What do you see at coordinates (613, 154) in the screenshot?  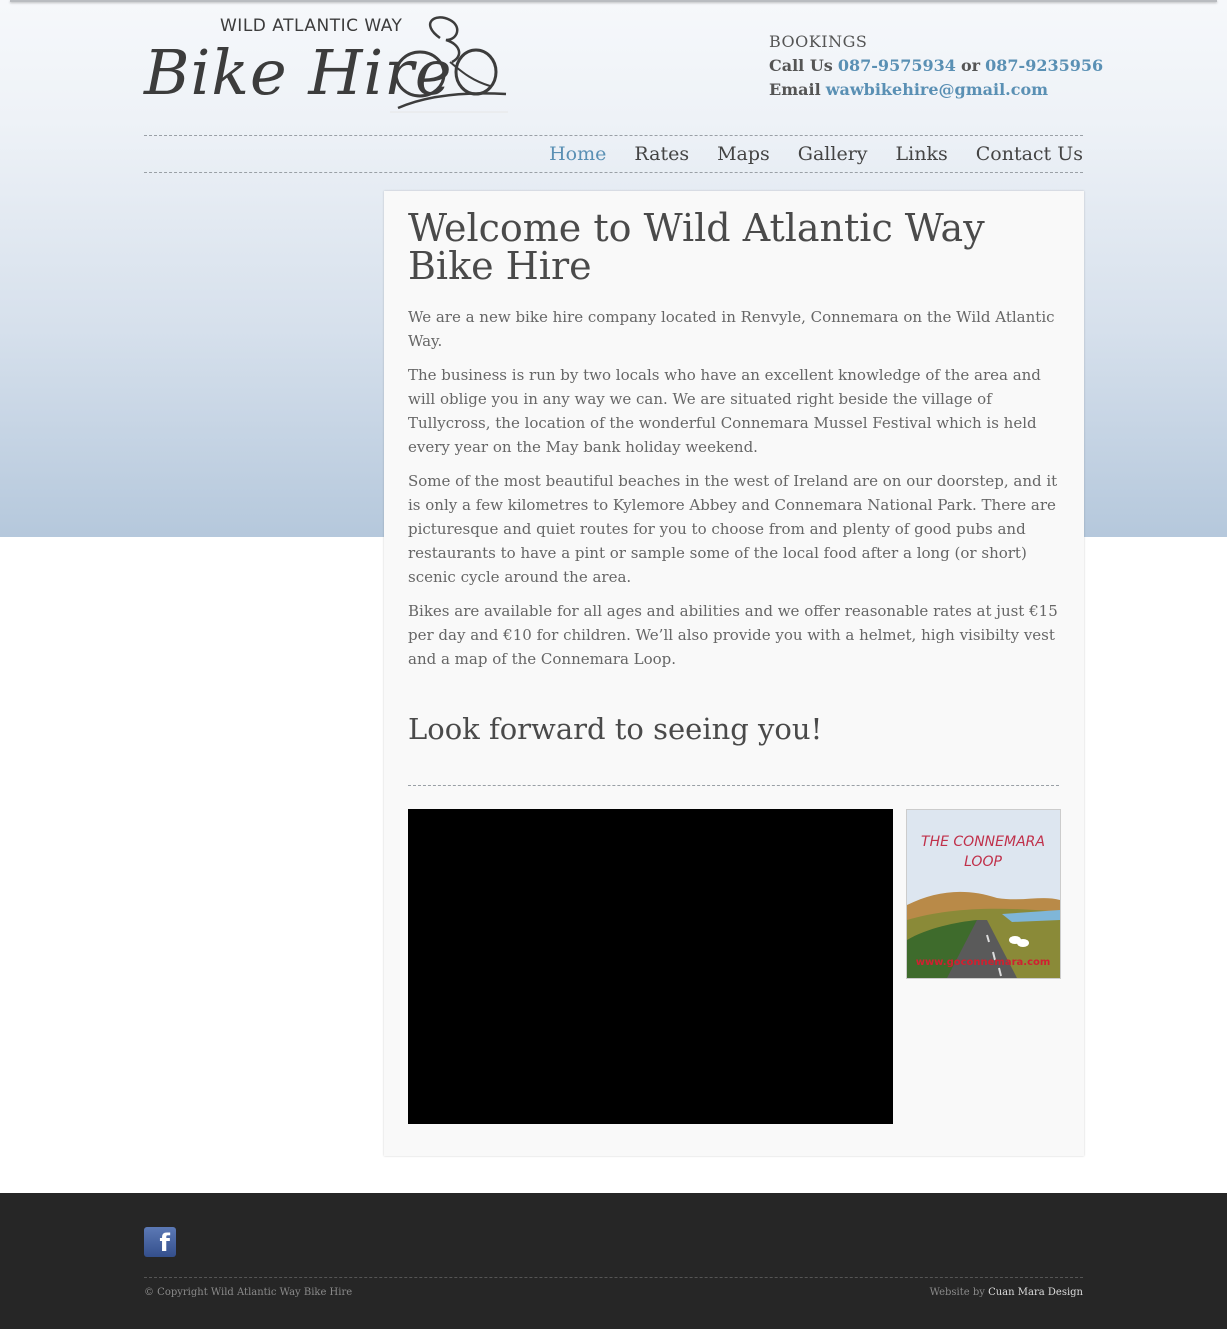 I see `main-navigation: Home Rates Maps Gallery Links Contact Us` at bounding box center [613, 154].